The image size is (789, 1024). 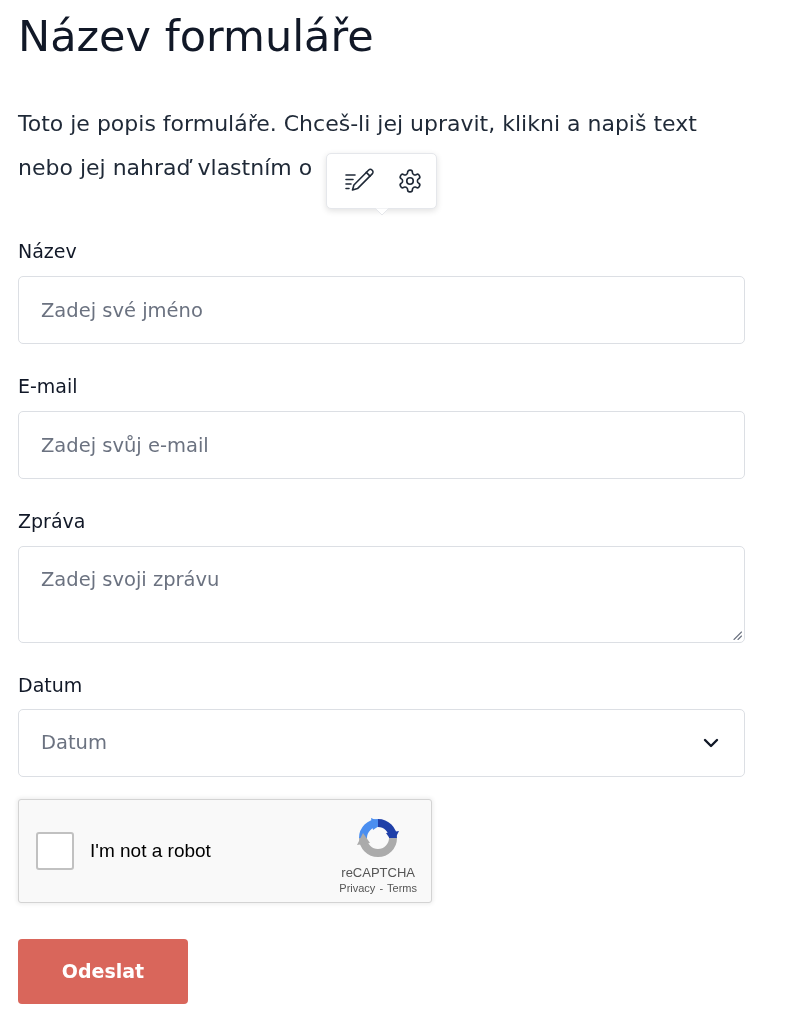 What do you see at coordinates (48, 386) in the screenshot?
I see `field-label: E-mail` at bounding box center [48, 386].